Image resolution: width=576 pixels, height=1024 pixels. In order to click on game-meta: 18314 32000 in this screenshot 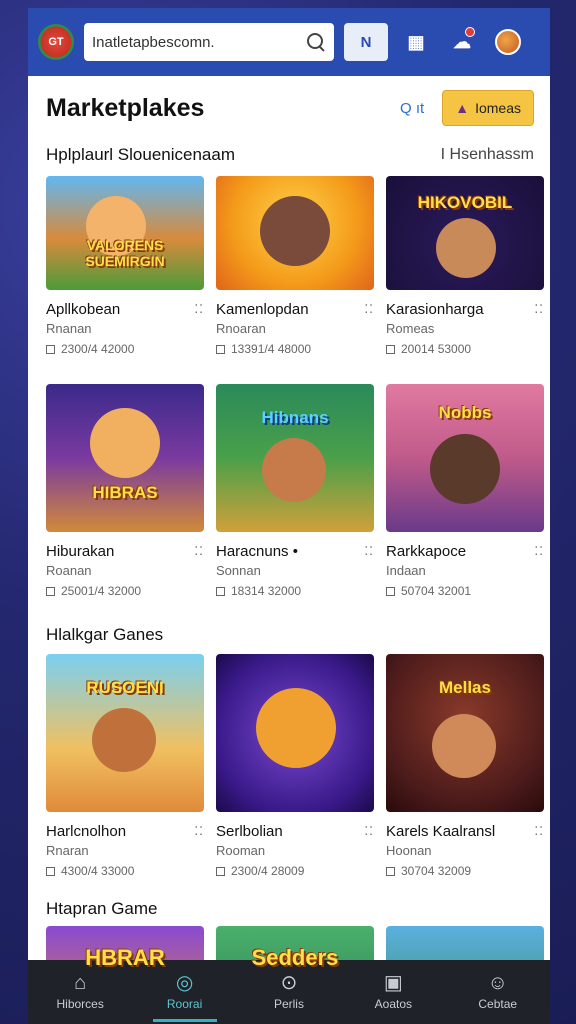, I will do `click(295, 591)`.